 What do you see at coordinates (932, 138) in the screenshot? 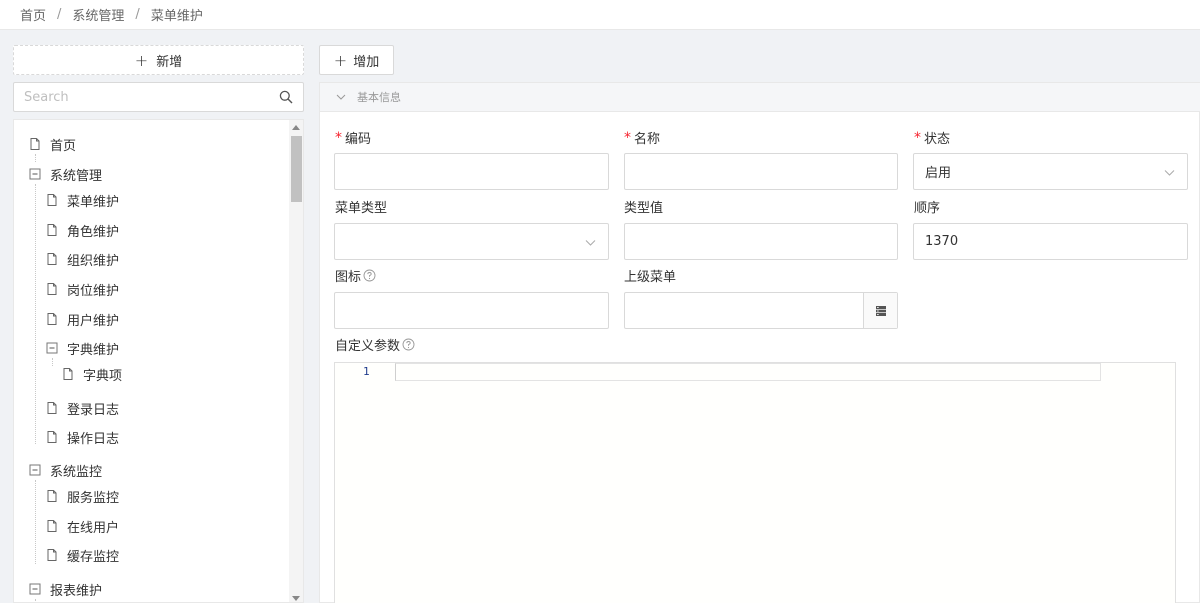
I see `status-label: * 状态` at bounding box center [932, 138].